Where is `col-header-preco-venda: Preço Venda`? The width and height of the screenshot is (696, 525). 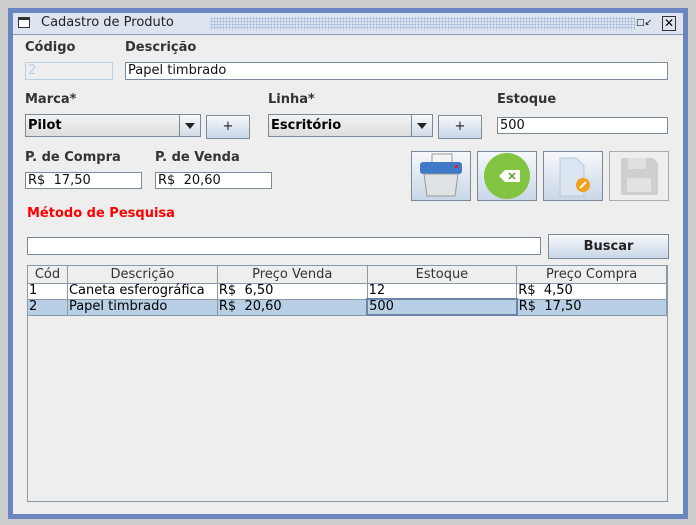 col-header-preco-venda: Preço Venda is located at coordinates (292, 274).